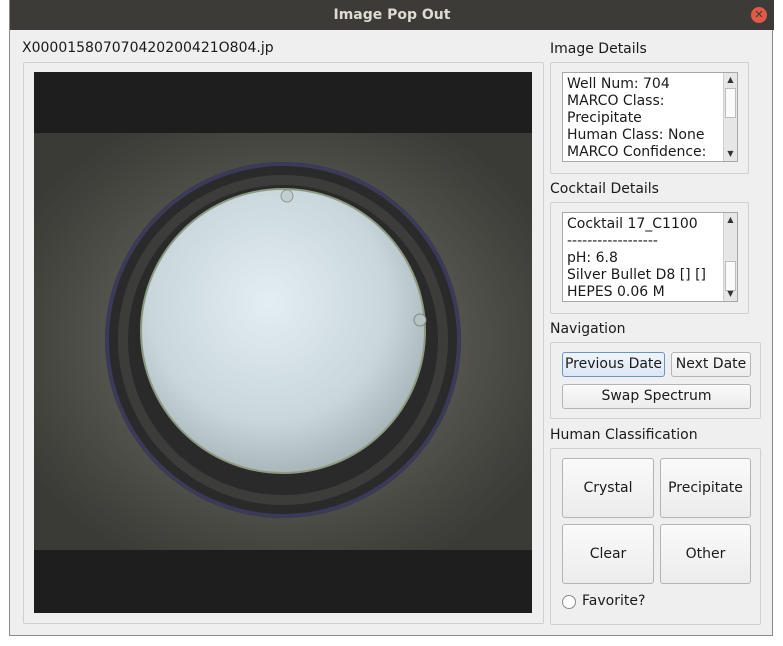 The image size is (783, 646). What do you see at coordinates (636, 135) in the screenshot?
I see `image-details-line: Human Class: None` at bounding box center [636, 135].